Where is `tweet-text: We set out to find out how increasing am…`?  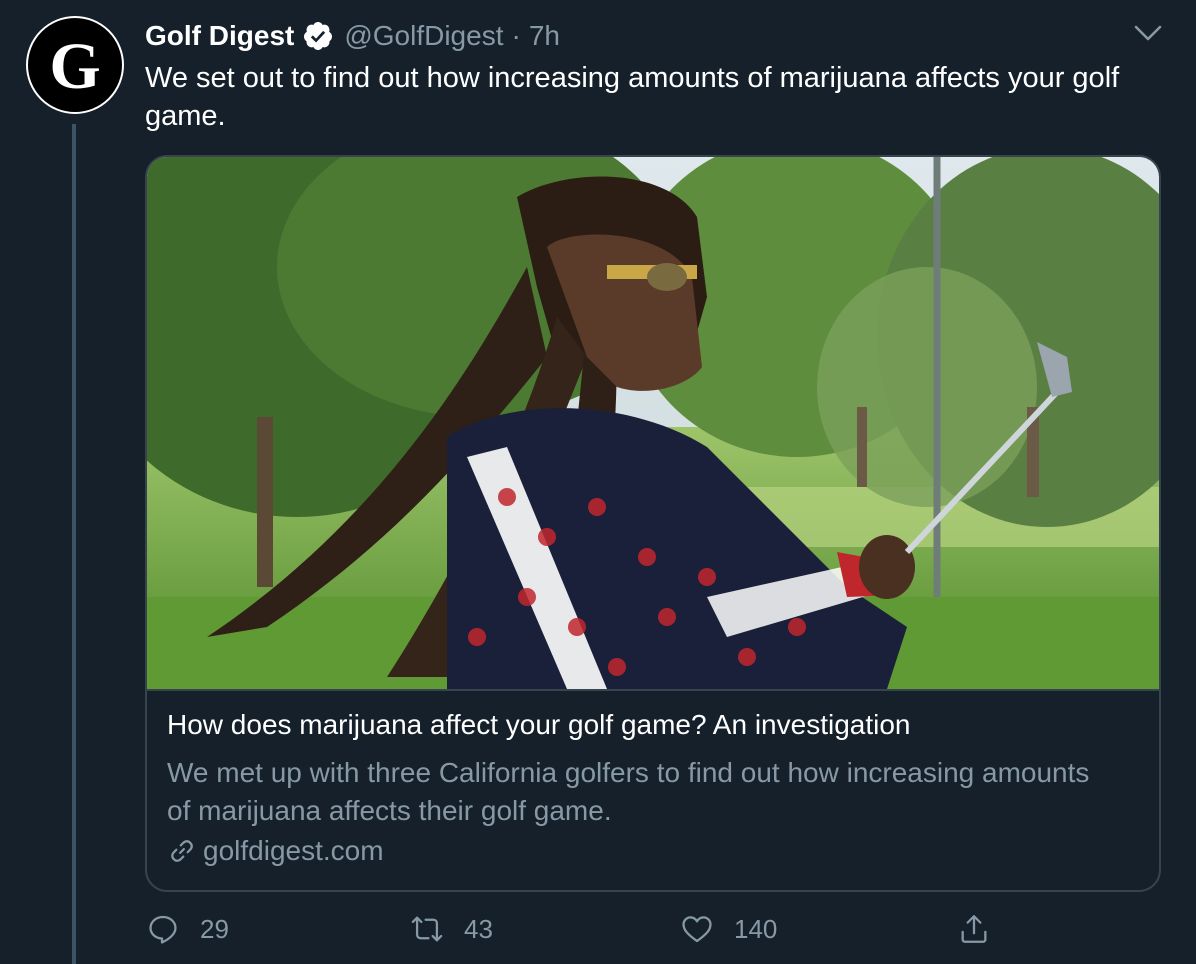
tweet-text: We set out to find out how increasing am… is located at coordinates (632, 97).